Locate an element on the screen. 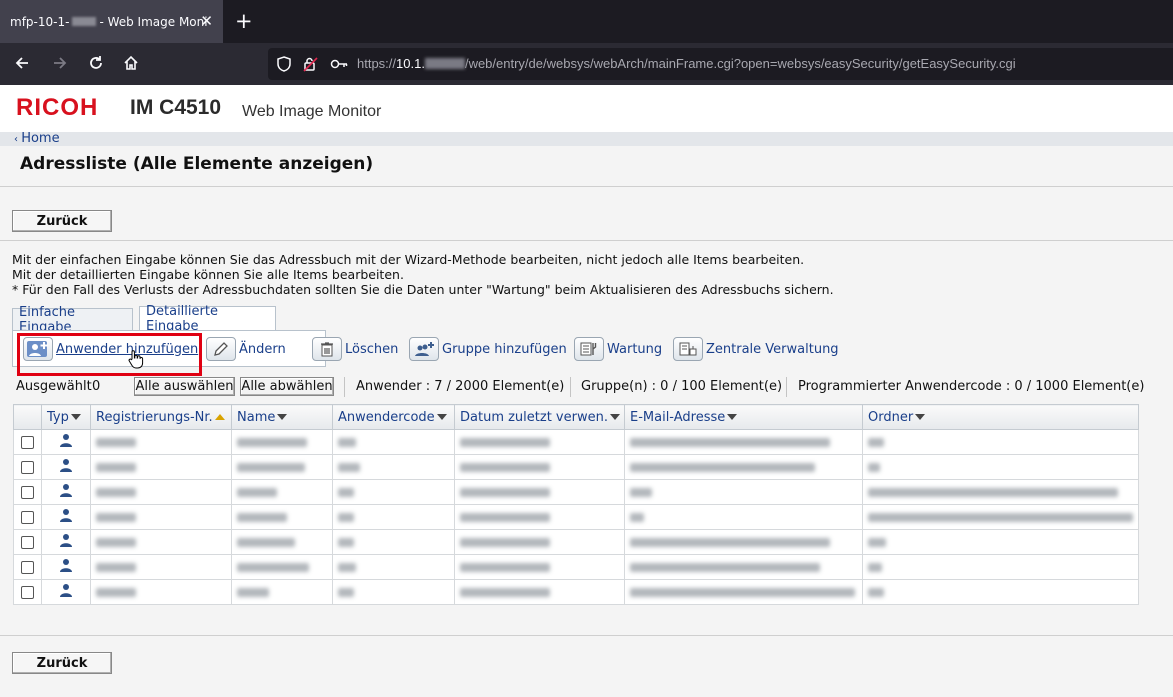 The width and height of the screenshot is (1173, 697). select-all-button: Alle auswählen is located at coordinates (184, 386).